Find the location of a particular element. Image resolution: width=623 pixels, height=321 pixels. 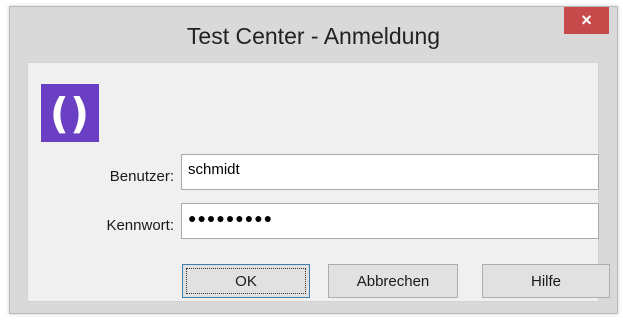

password-label: Kennwort: is located at coordinates (140, 225).